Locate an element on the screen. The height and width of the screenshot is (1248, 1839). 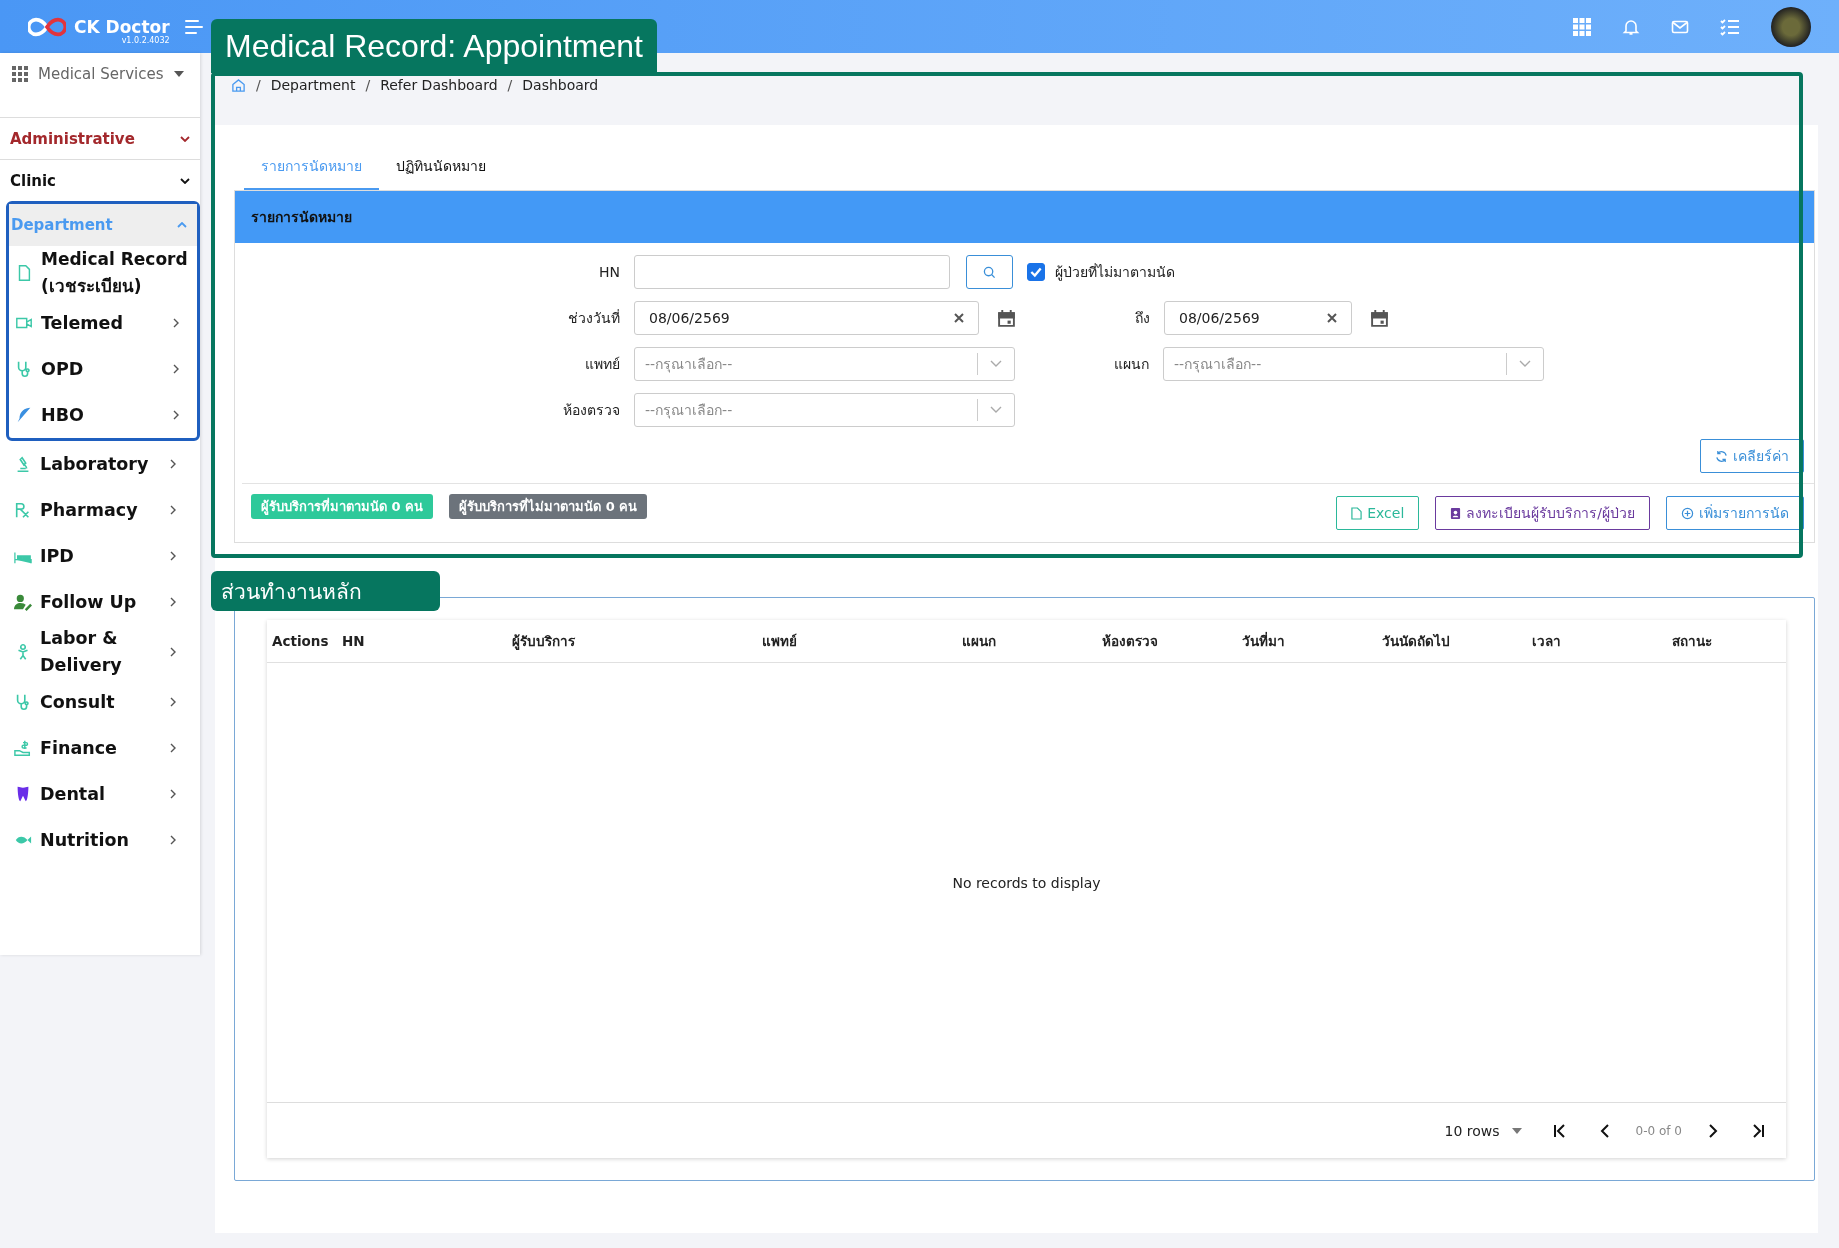
refresh-icon is located at coordinates (1721, 456).